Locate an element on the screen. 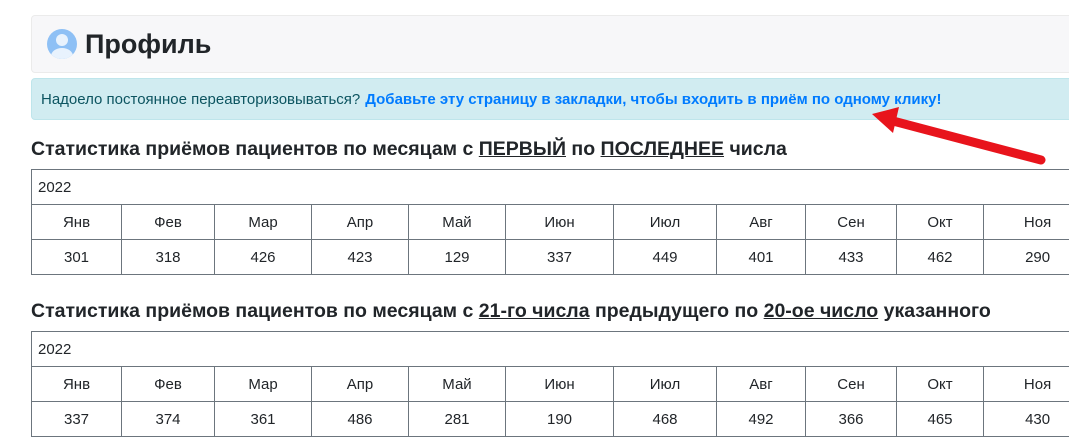 The height and width of the screenshot is (438, 1069). month-value-cell: 129 is located at coordinates (457, 257).